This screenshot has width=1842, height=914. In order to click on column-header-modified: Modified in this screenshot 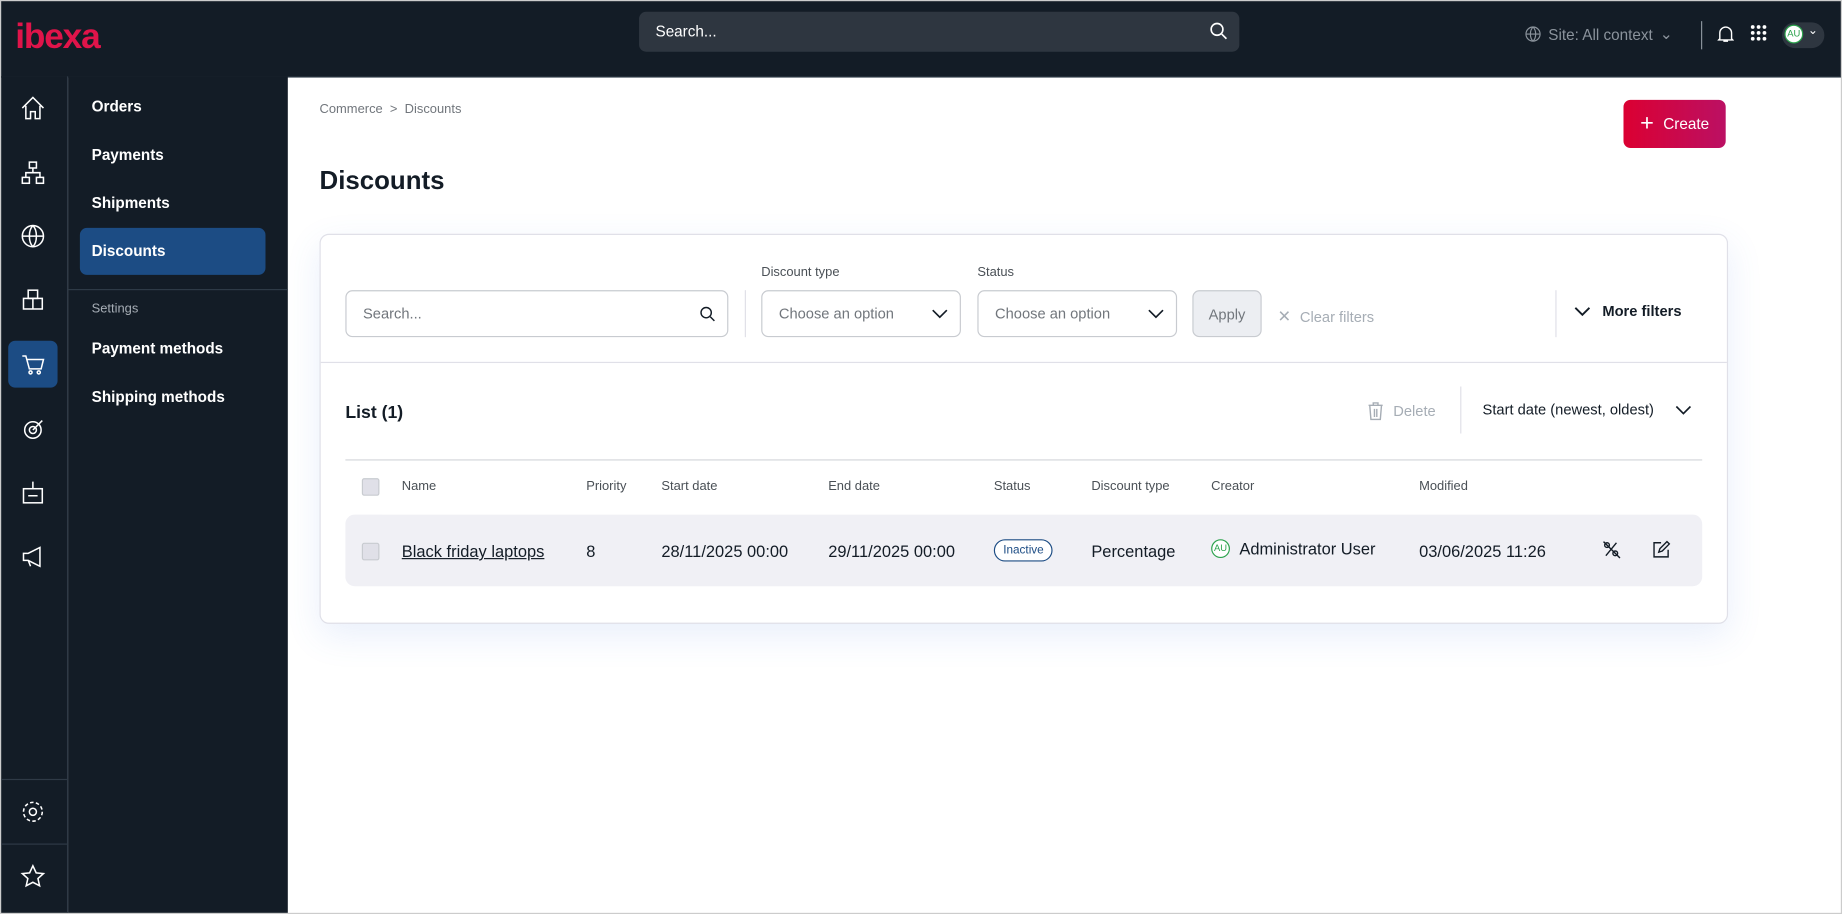, I will do `click(1443, 486)`.